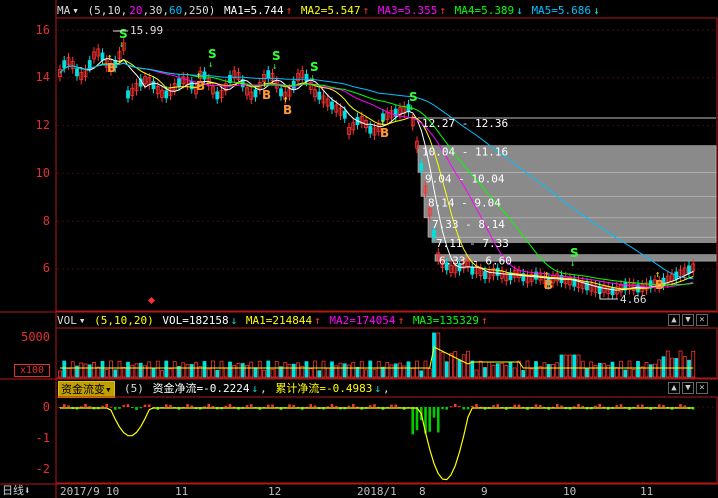 This screenshot has height=498, width=718. I want to click on fund-flow-bars, so click(376, 442).